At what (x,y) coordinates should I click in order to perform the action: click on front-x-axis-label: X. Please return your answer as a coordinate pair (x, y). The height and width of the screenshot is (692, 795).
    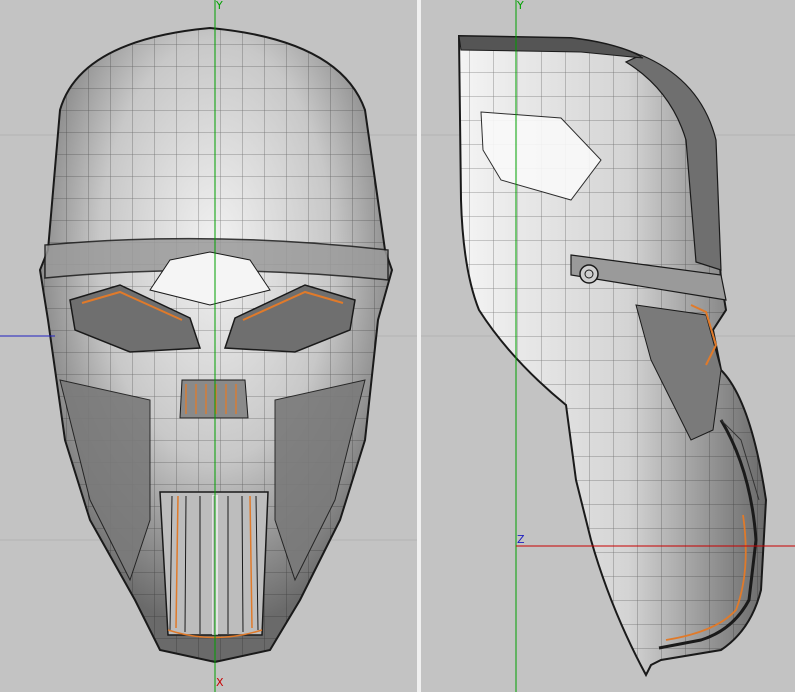
    Looking at the image, I should click on (220, 682).